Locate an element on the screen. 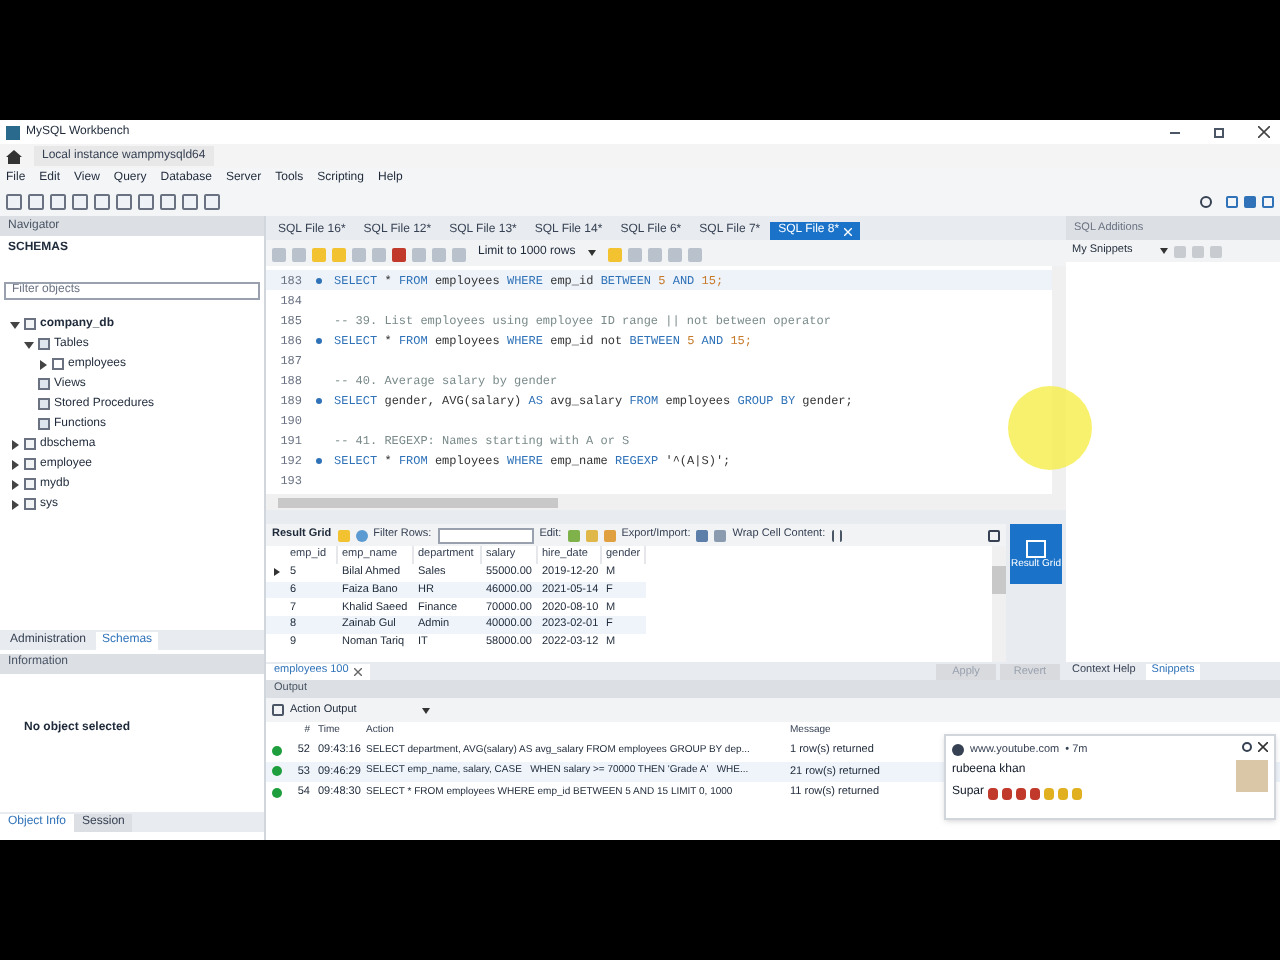 Image resolution: width=1280 pixels, height=960 pixels. horizontal-scrollbar is located at coordinates (666, 502).